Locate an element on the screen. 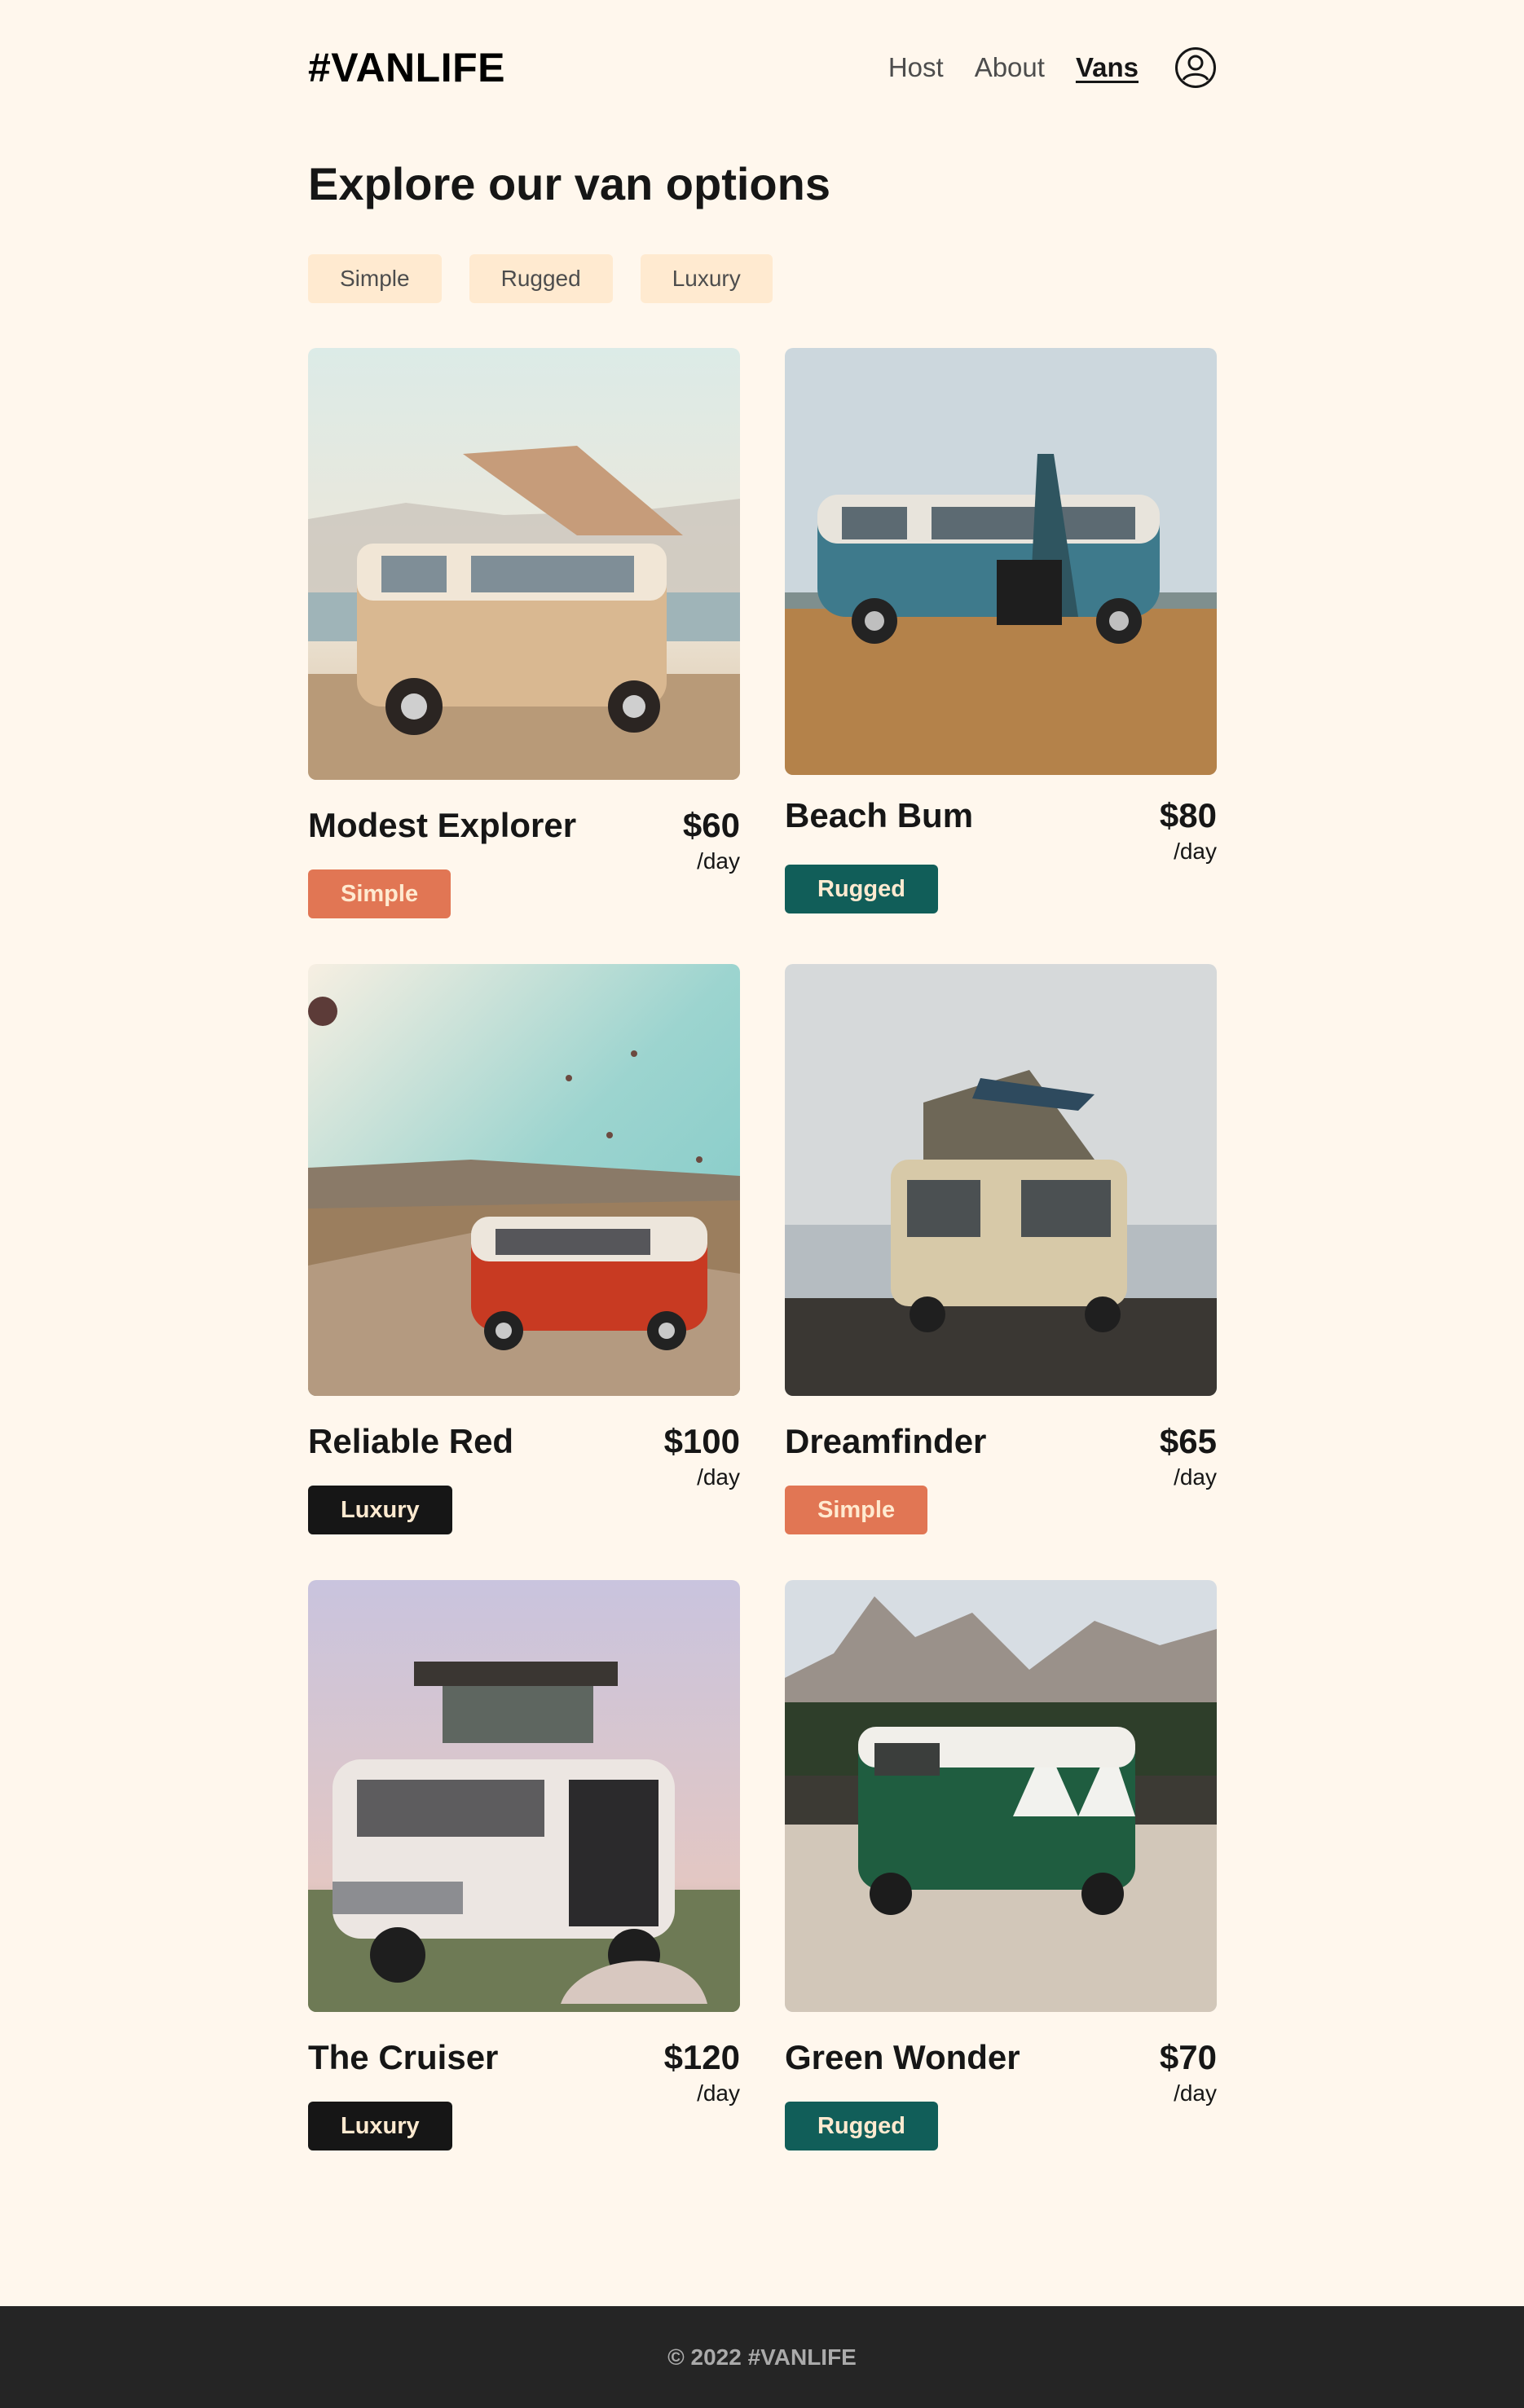  site-logo: #VANLIFE is located at coordinates (406, 68).